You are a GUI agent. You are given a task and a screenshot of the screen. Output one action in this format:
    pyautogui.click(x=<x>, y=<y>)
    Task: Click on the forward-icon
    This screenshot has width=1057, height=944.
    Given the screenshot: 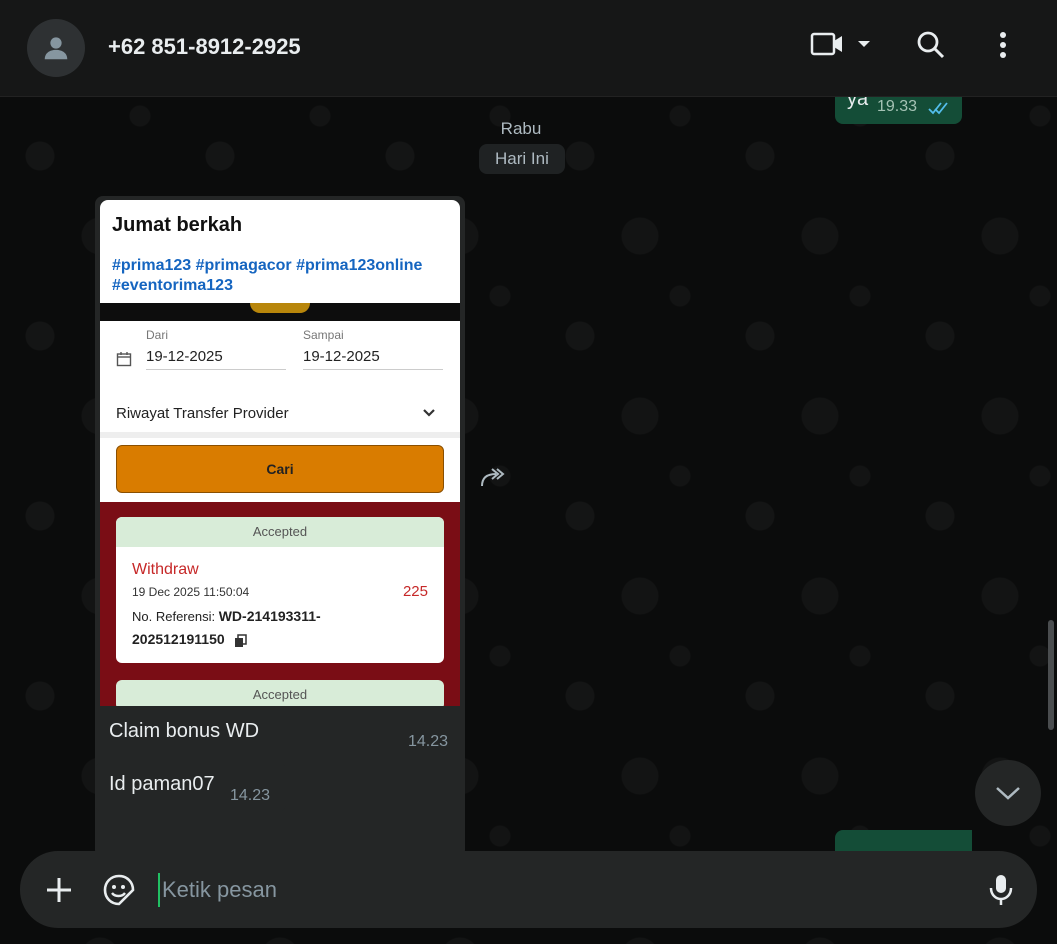 What is the action you would take?
    pyautogui.click(x=493, y=477)
    